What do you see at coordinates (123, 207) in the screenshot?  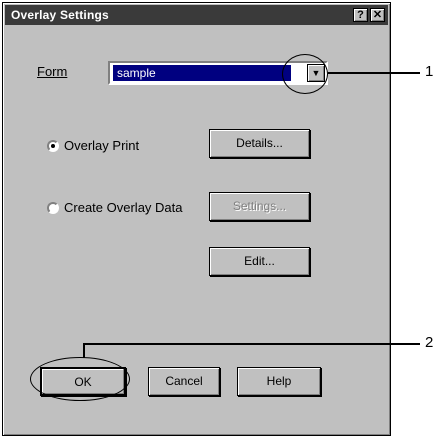 I see `create-overlay-label: Create Overlay Data` at bounding box center [123, 207].